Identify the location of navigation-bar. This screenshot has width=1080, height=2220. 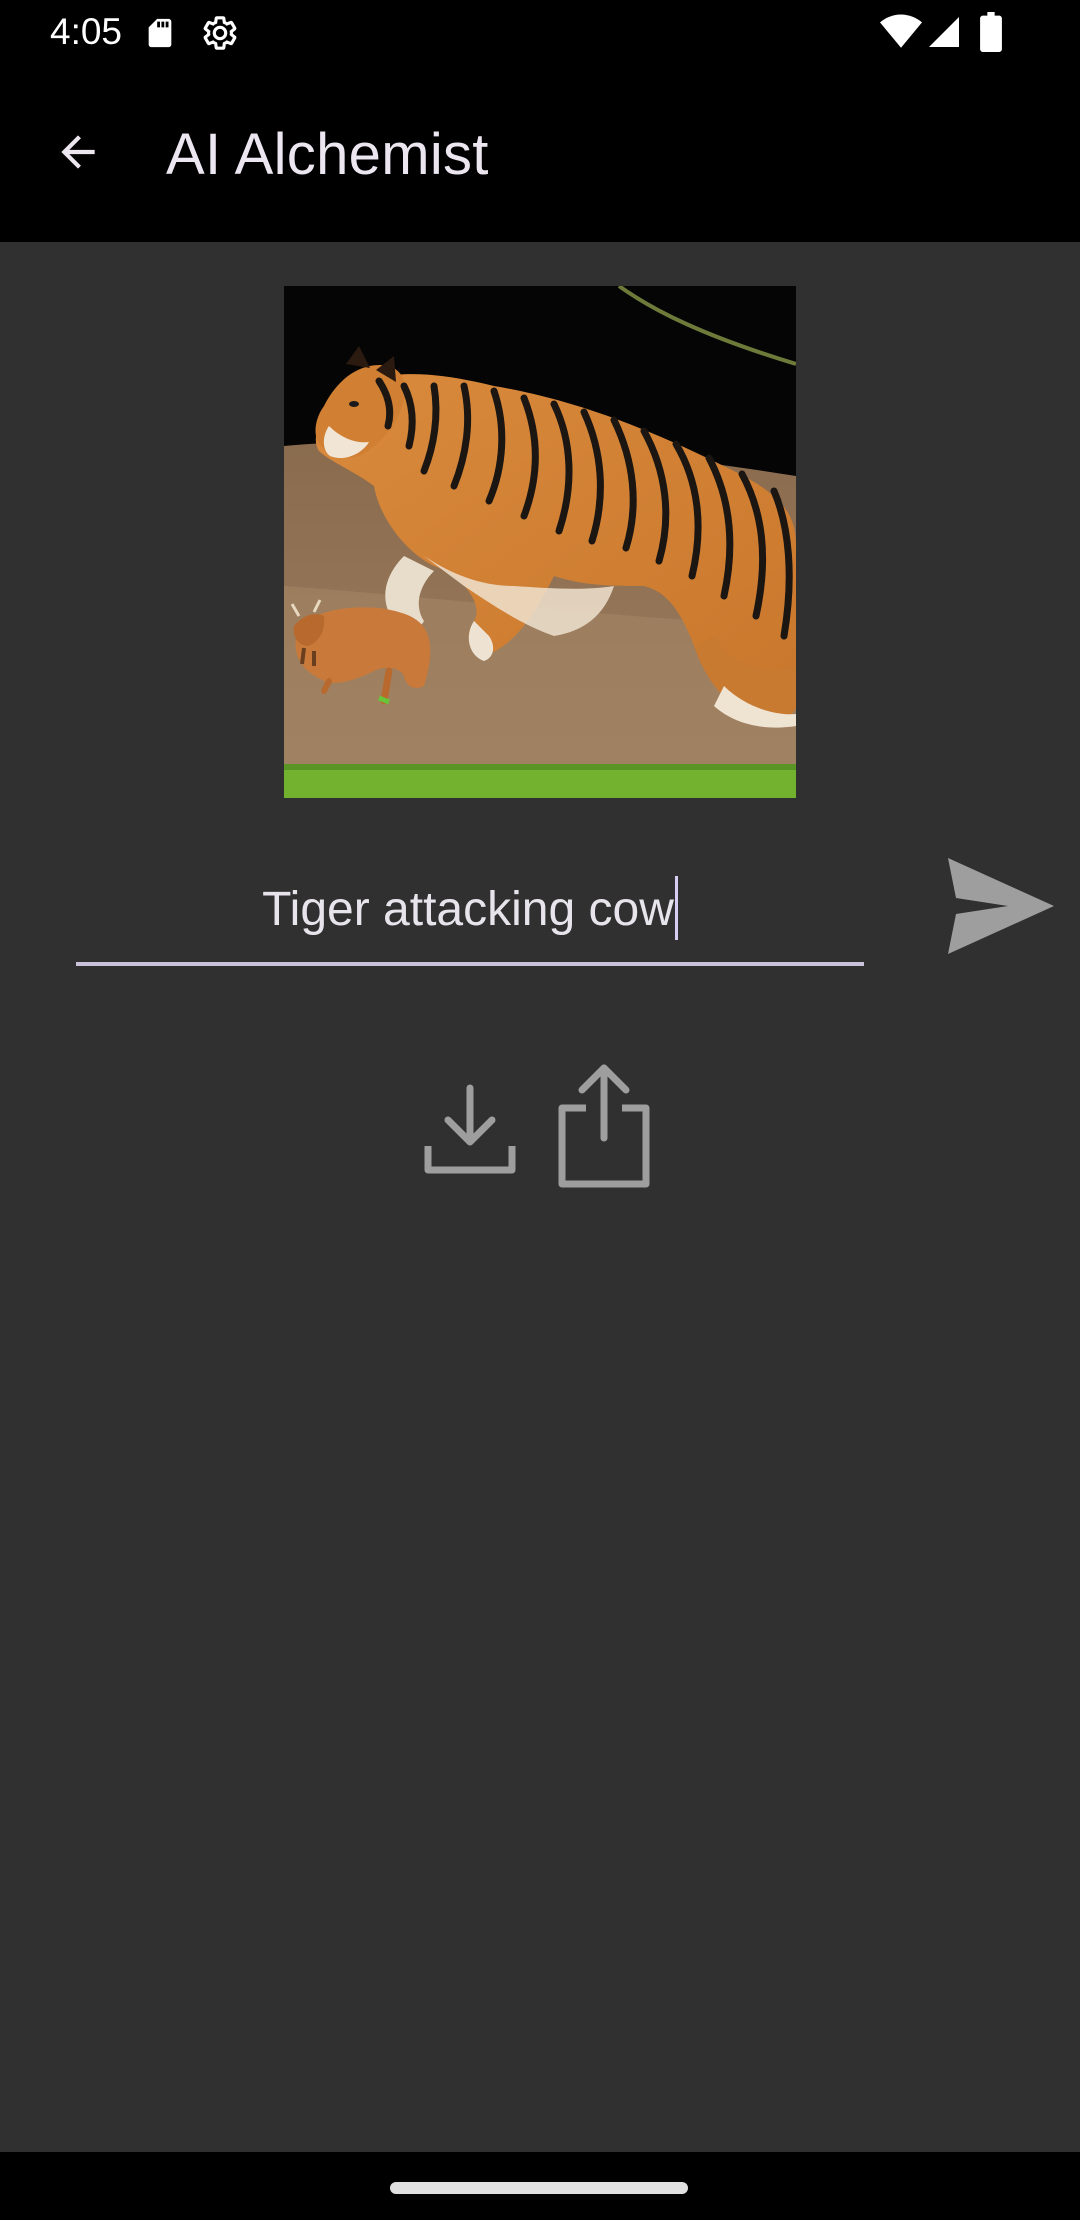
(540, 2186).